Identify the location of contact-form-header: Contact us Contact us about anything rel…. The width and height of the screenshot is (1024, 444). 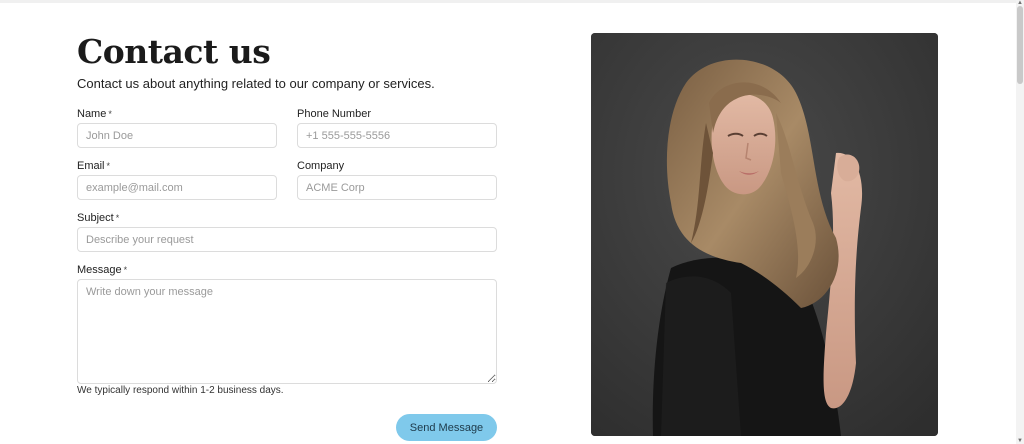
(288, 61).